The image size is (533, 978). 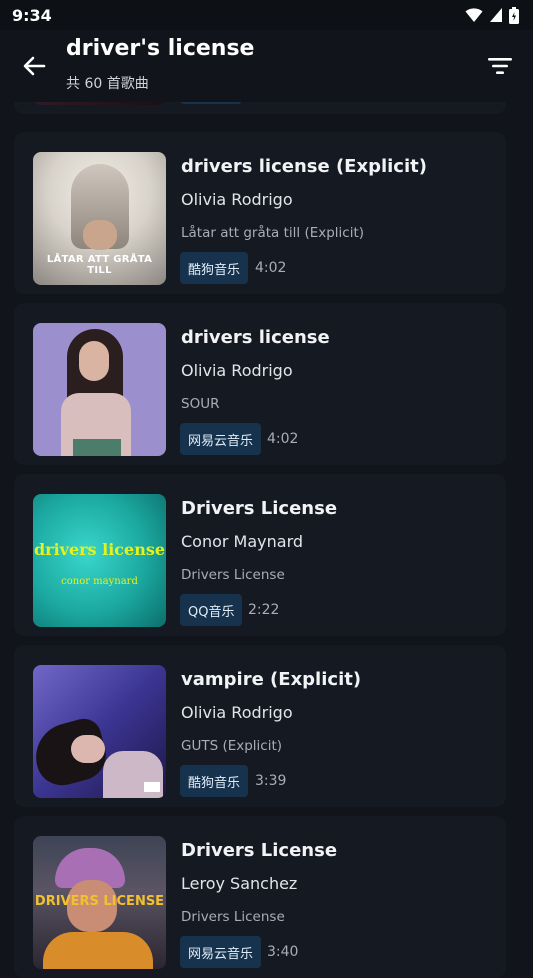 What do you see at coordinates (99, 560) in the screenshot?
I see `album-cover: drivers license conor maynard` at bounding box center [99, 560].